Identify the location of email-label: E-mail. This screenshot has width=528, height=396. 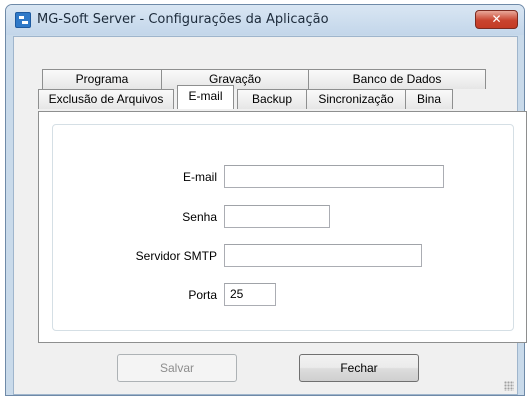
(199, 177).